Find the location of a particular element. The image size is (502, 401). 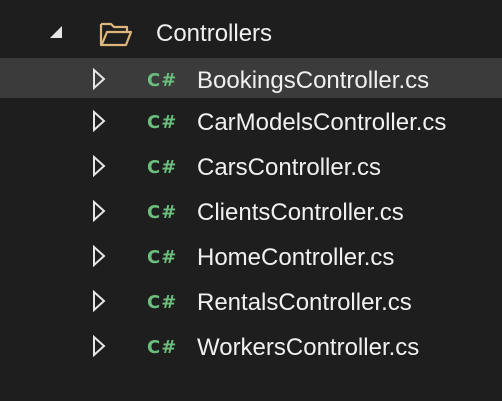

file-item: C# WorkersController.cs is located at coordinates (251, 348).